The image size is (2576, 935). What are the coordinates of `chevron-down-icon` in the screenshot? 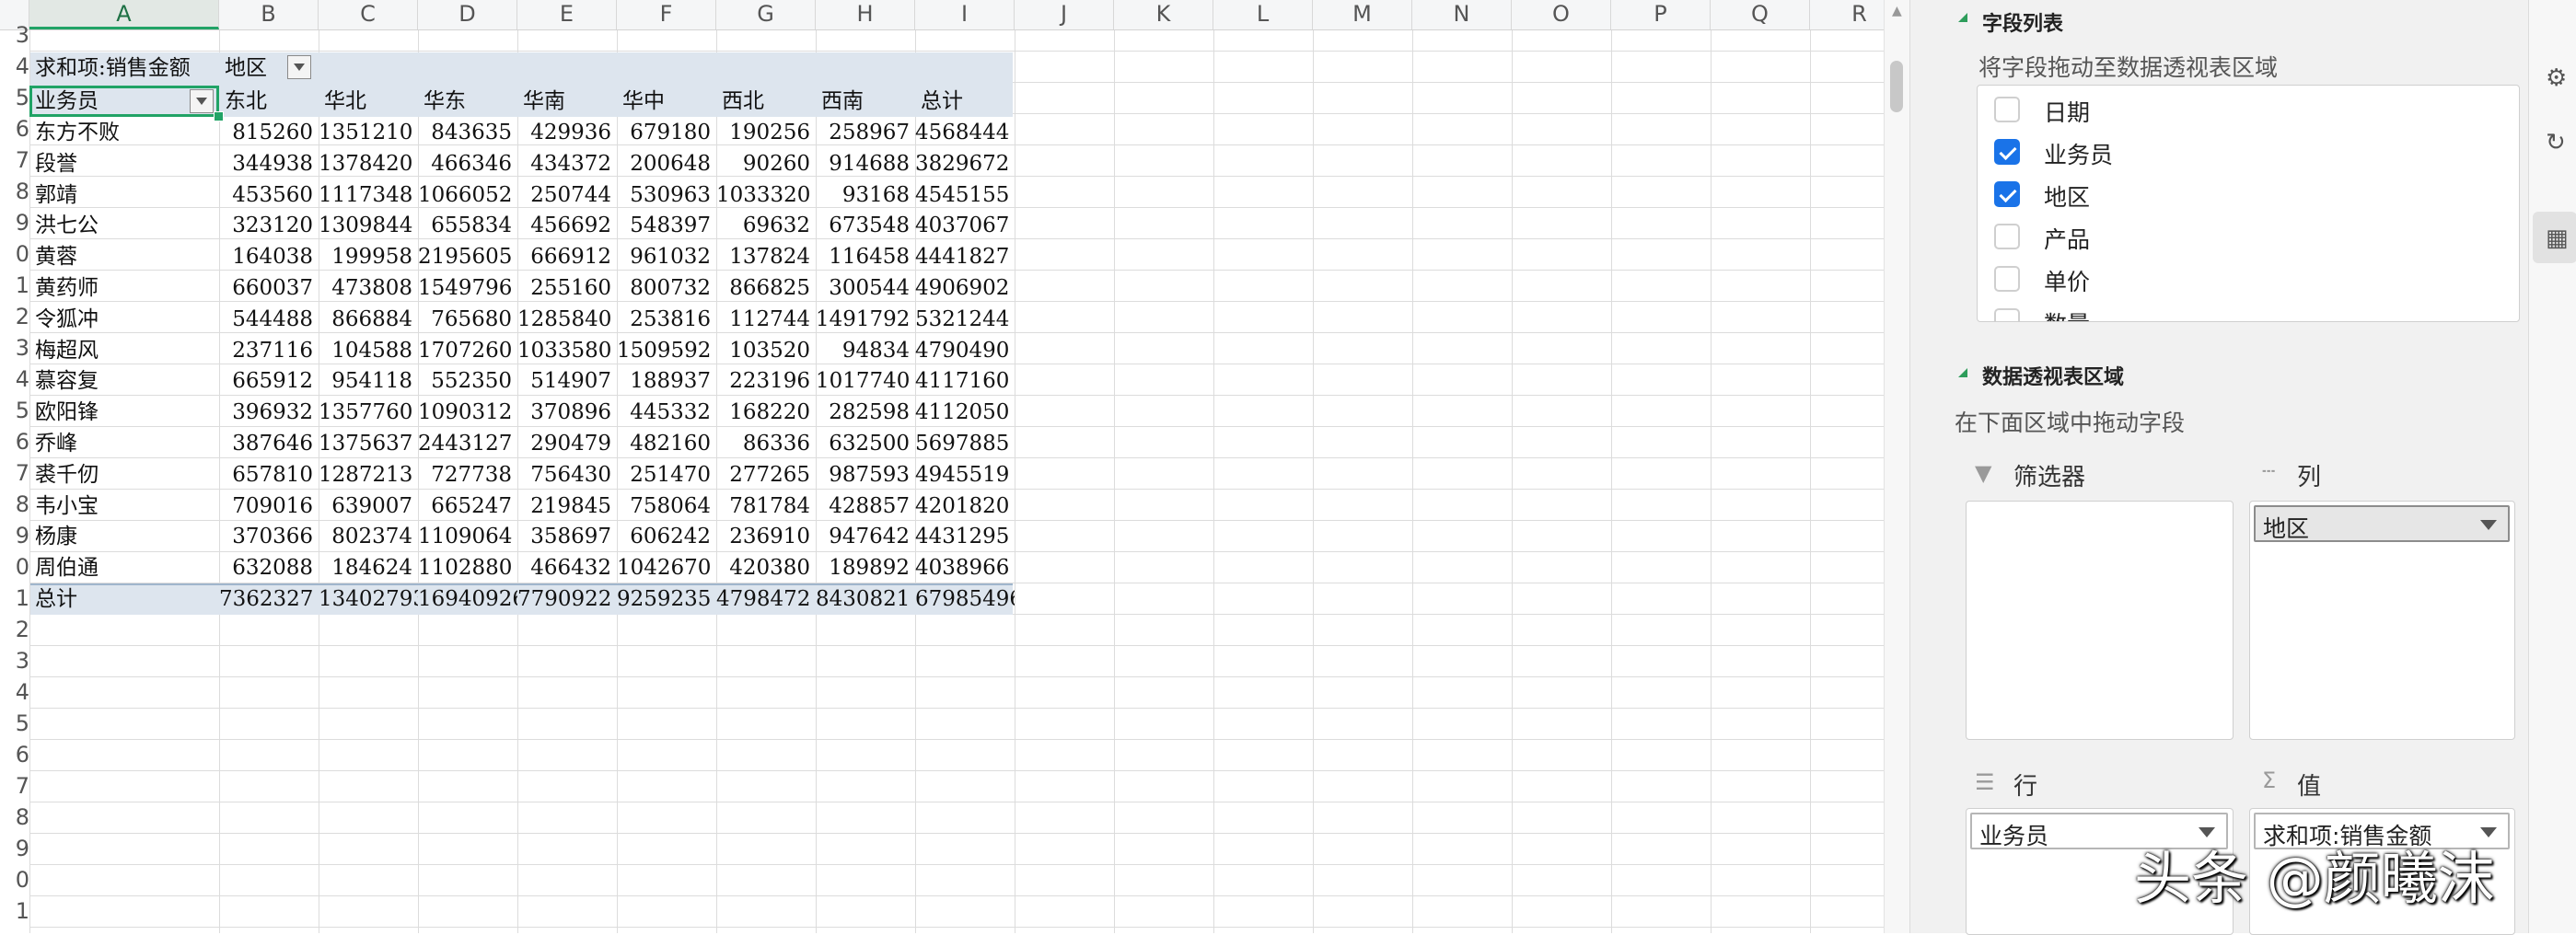 It's located at (2488, 525).